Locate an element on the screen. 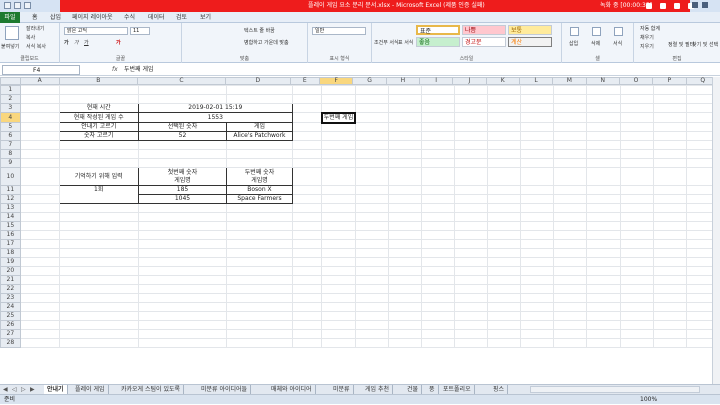 This screenshot has width=720, height=405. camera-icon is located at coordinates (663, 6).